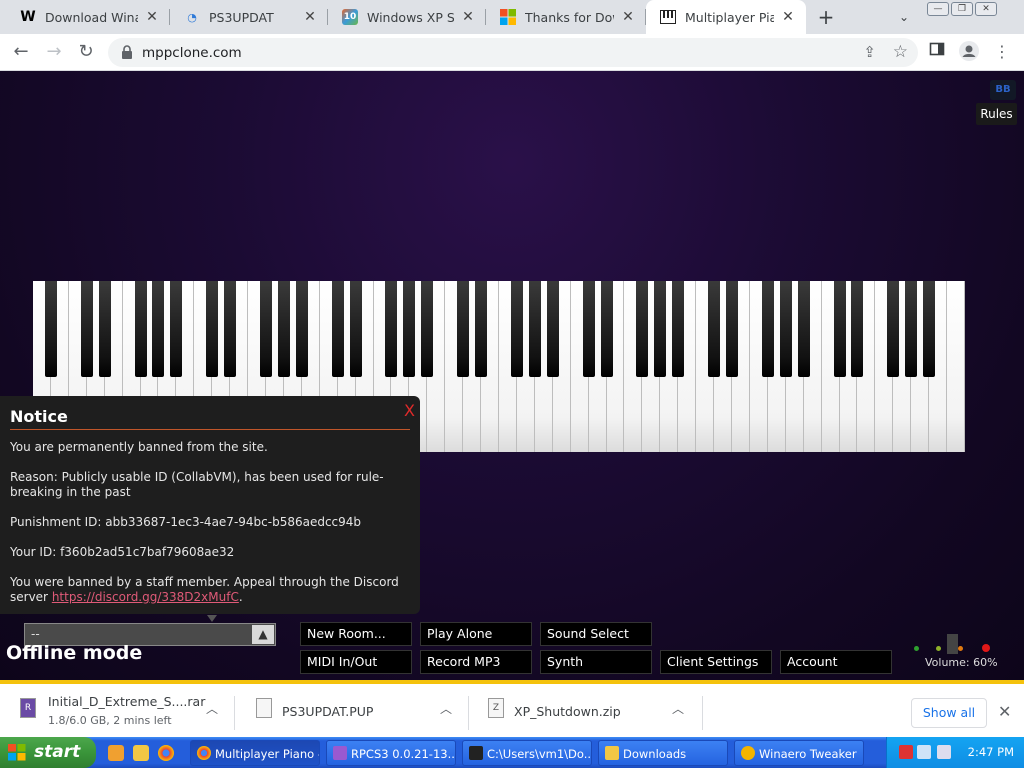 The width and height of the screenshot is (1024, 768). What do you see at coordinates (924, 752) in the screenshot?
I see `display-icon` at bounding box center [924, 752].